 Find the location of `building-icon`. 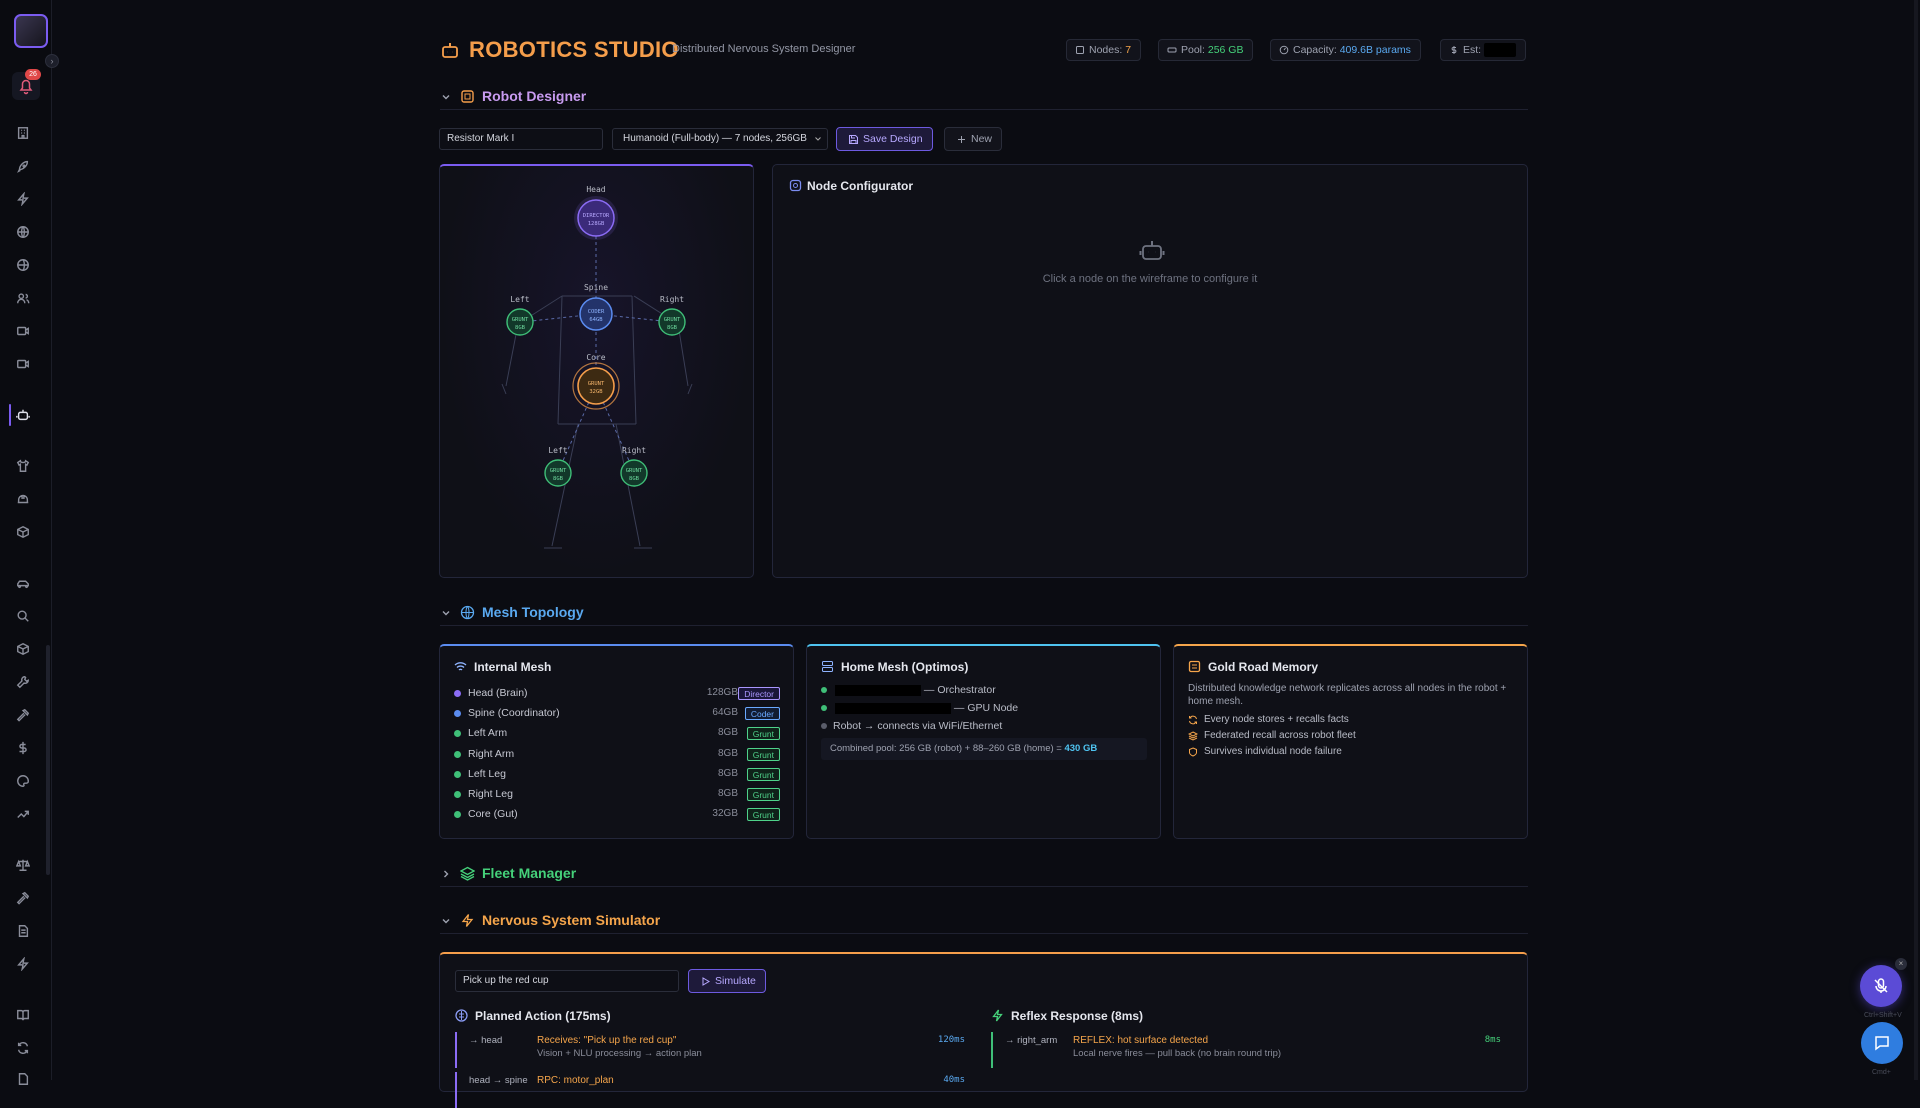

building-icon is located at coordinates (23, 133).